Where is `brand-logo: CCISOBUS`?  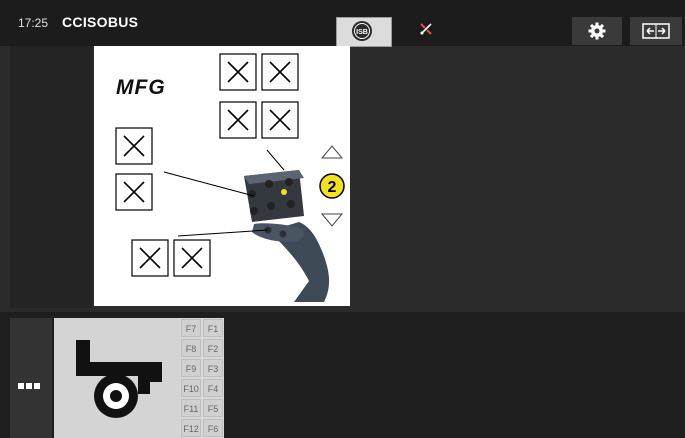
brand-logo: CCISOBUS is located at coordinates (100, 22).